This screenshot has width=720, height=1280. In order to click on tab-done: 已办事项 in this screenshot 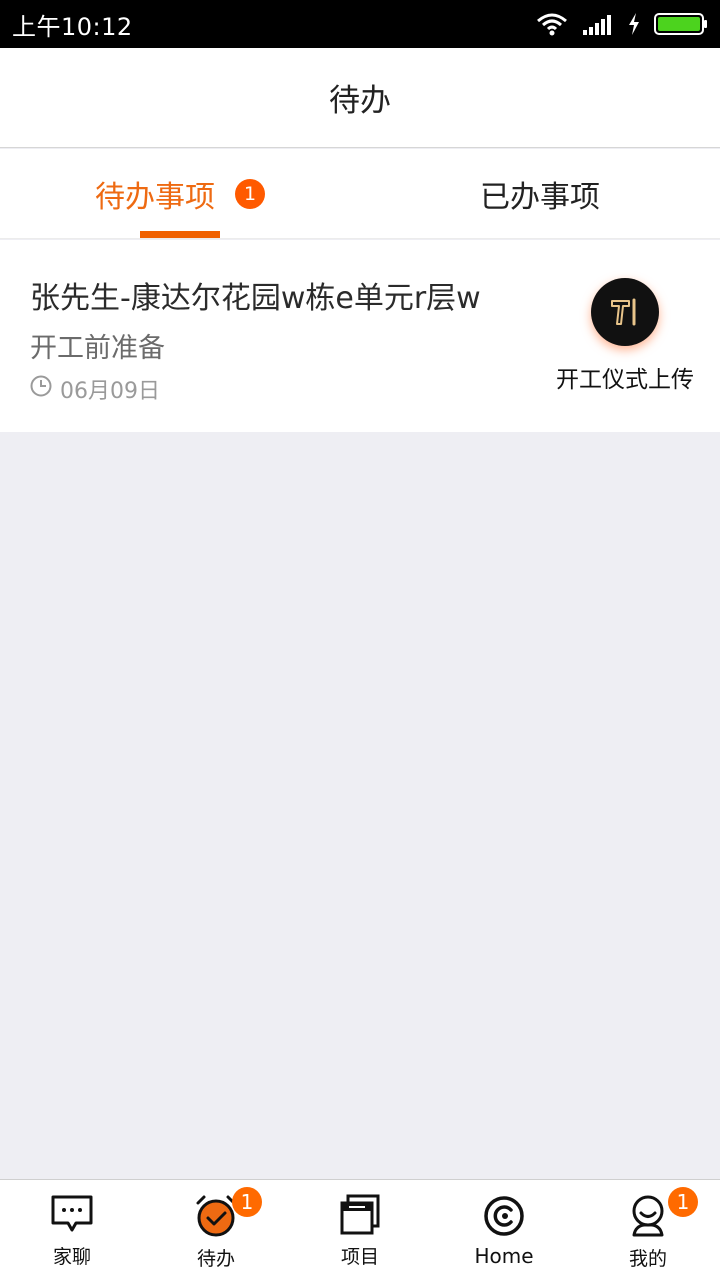, I will do `click(540, 193)`.